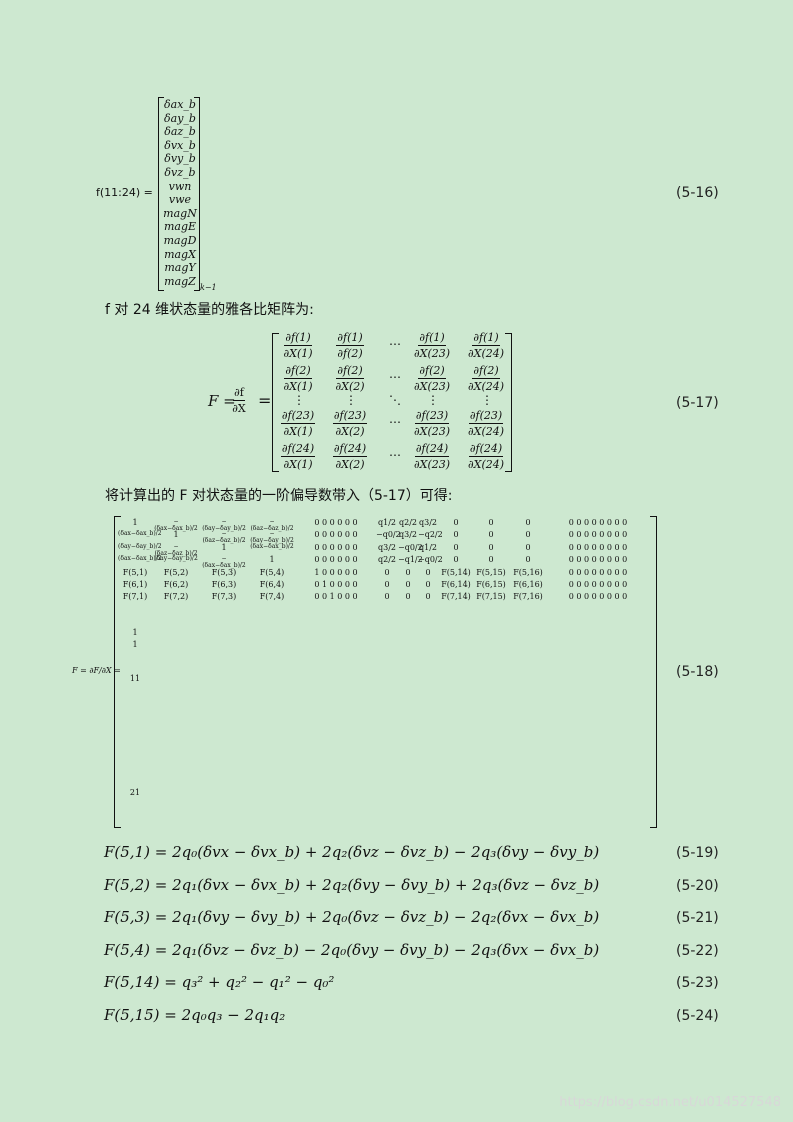  I want to click on matrix-entry: −q2/2, so click(430, 535).